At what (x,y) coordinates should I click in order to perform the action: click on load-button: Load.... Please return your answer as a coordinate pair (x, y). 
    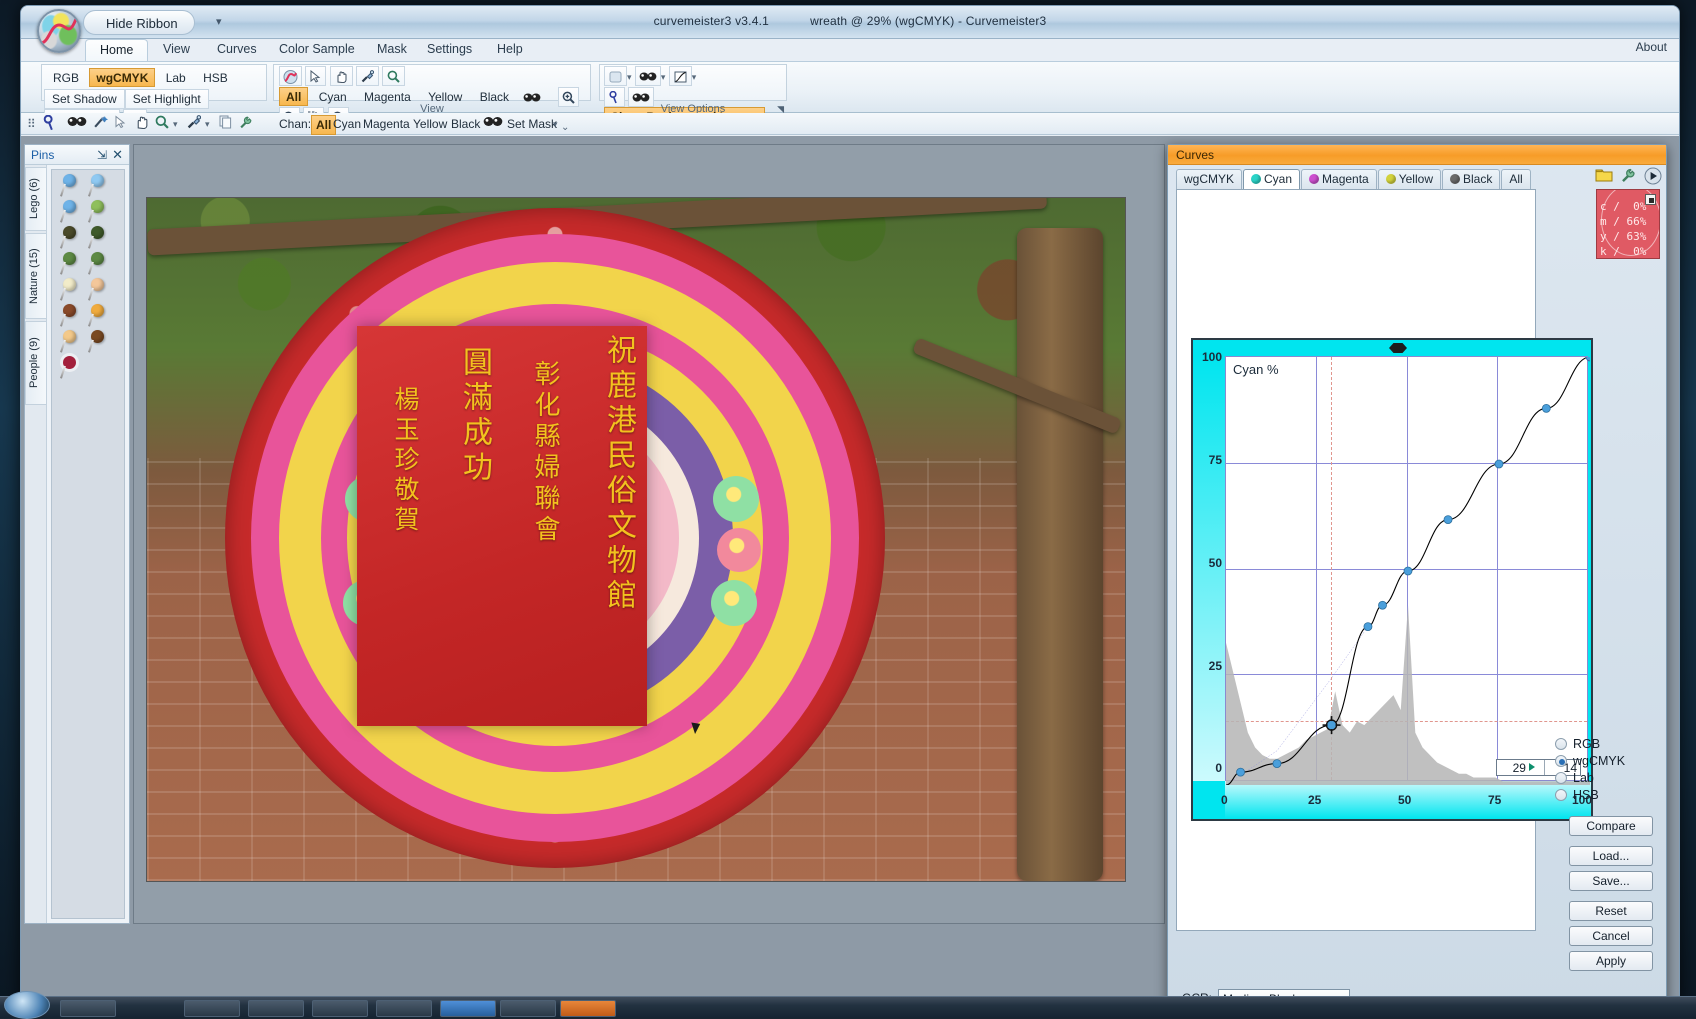
    Looking at the image, I should click on (1611, 856).